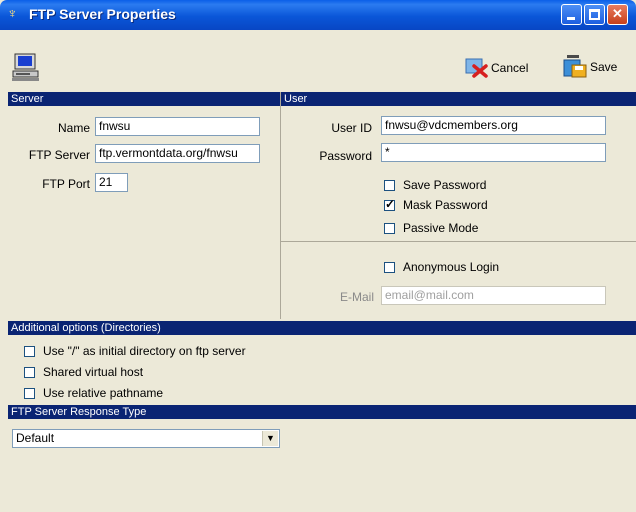 The width and height of the screenshot is (636, 512). What do you see at coordinates (441, 228) in the screenshot?
I see `passive-mode-label: Passive Mode` at bounding box center [441, 228].